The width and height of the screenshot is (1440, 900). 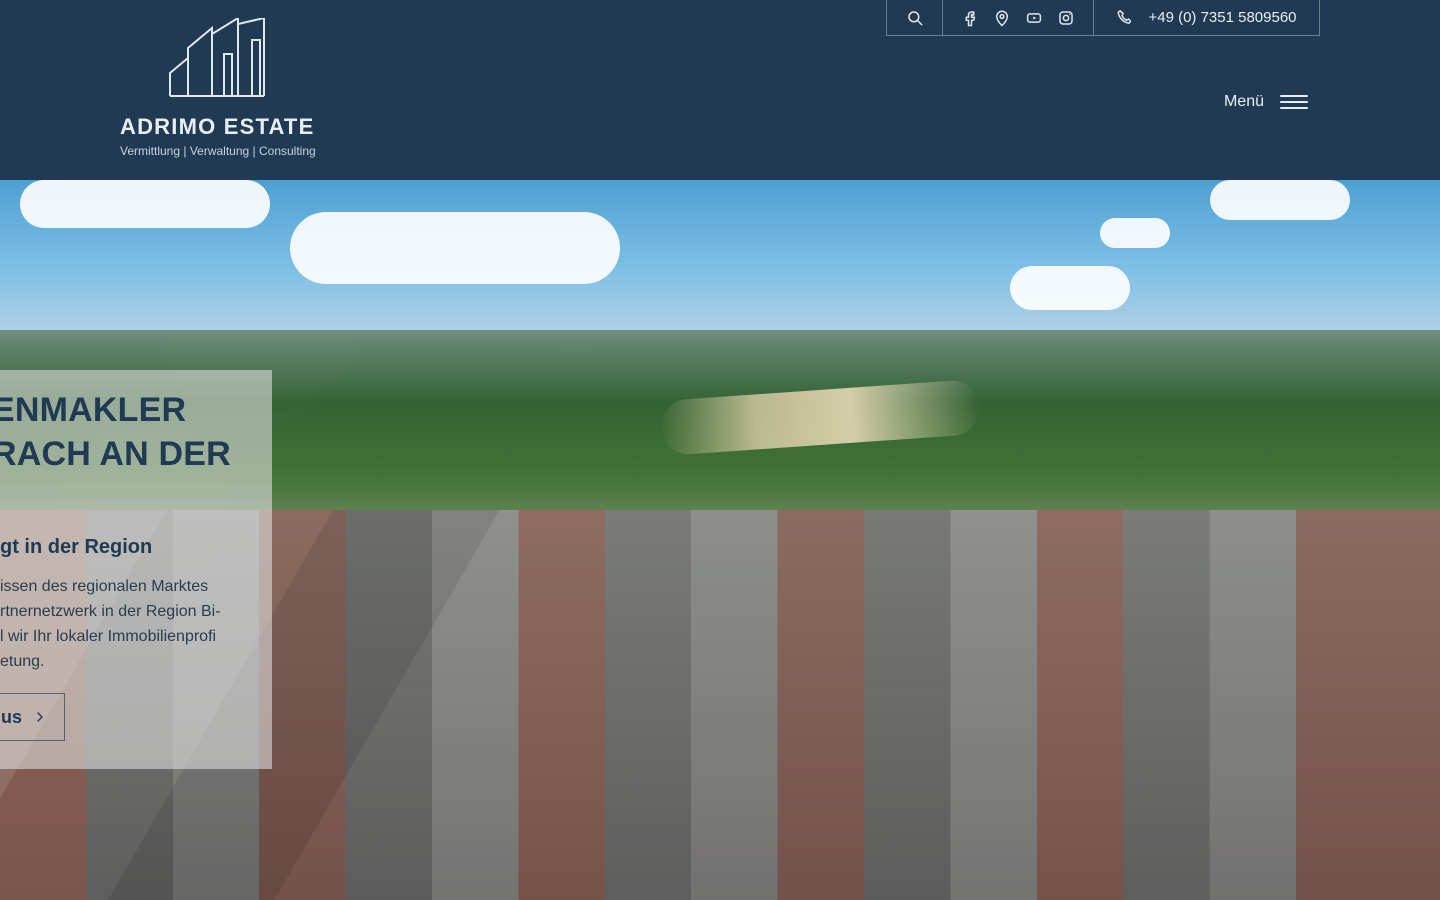 I want to click on social-links, so click(x=1018, y=17).